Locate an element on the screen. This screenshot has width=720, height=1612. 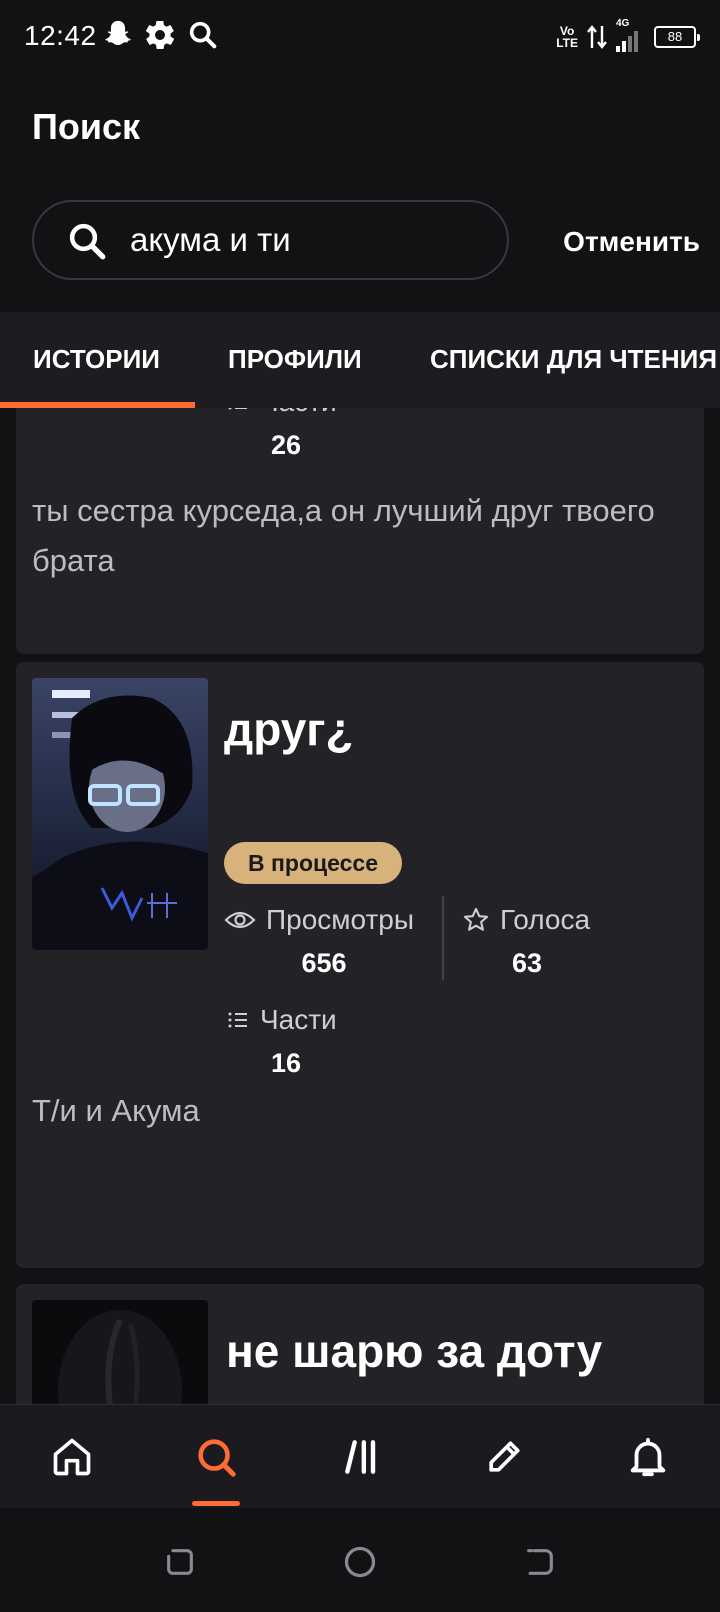
write-icon is located at coordinates (504, 1457).